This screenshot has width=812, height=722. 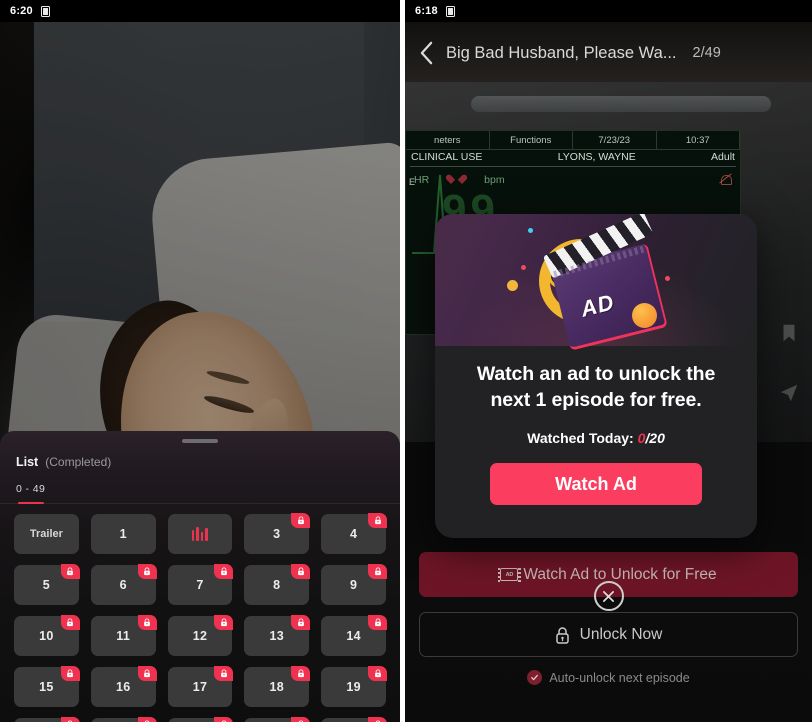 I want to click on episode-cell: 11, so click(x=123, y=635).